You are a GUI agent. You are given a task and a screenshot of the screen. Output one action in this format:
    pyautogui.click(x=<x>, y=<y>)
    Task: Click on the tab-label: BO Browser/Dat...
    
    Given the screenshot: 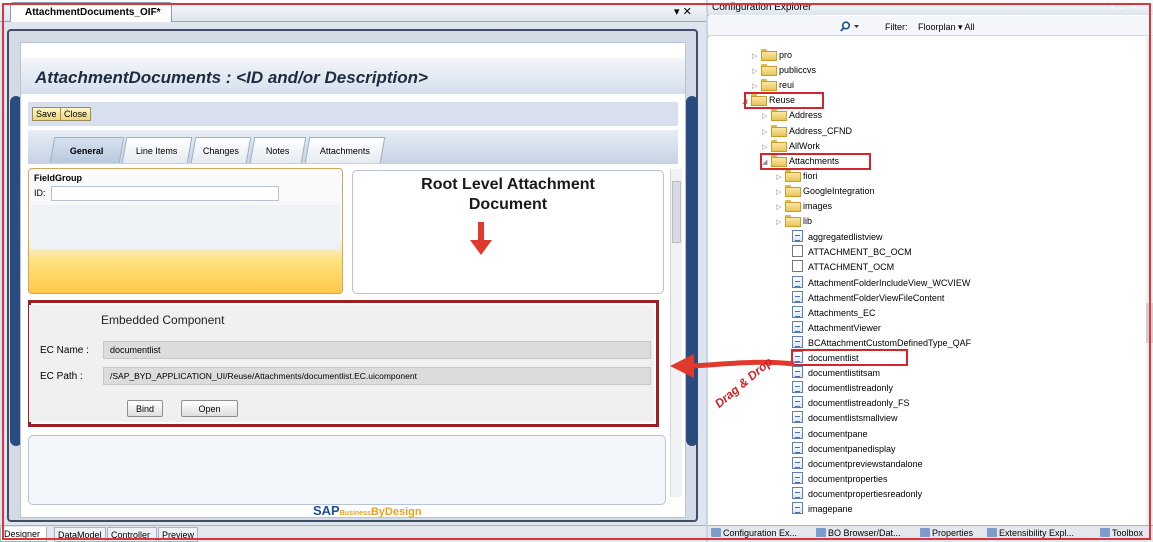 What is the action you would take?
    pyautogui.click(x=864, y=533)
    